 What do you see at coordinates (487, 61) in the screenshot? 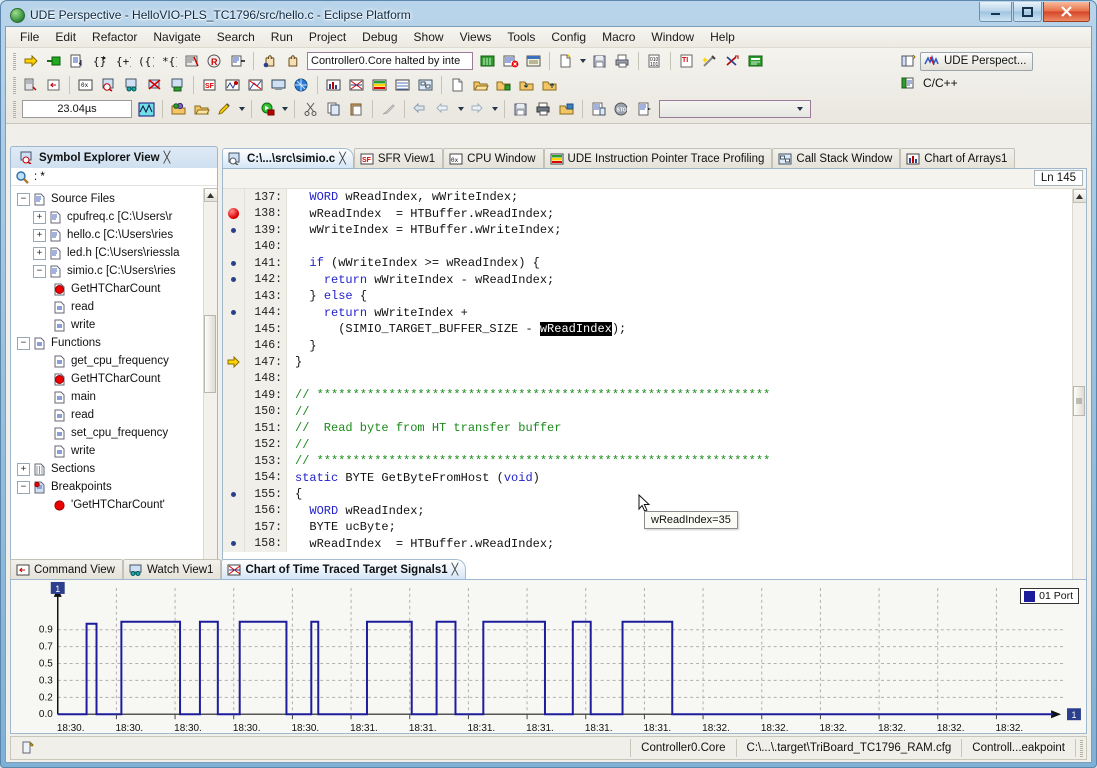
I see `run-all-cores-icon` at bounding box center [487, 61].